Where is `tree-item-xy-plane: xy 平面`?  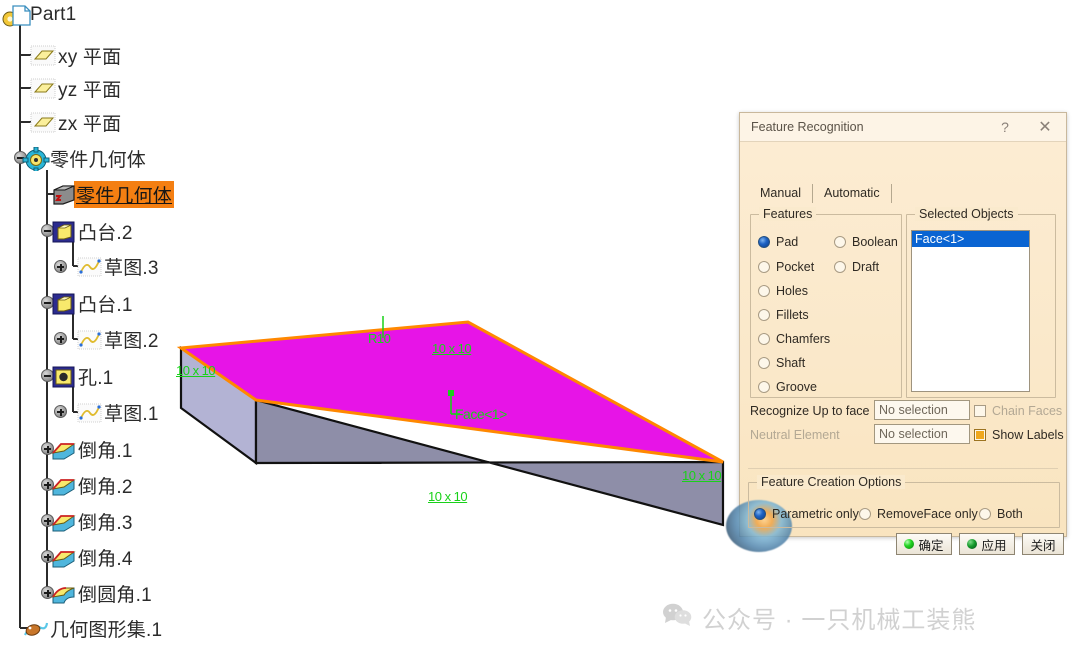 tree-item-xy-plane: xy 平面 is located at coordinates (75, 55).